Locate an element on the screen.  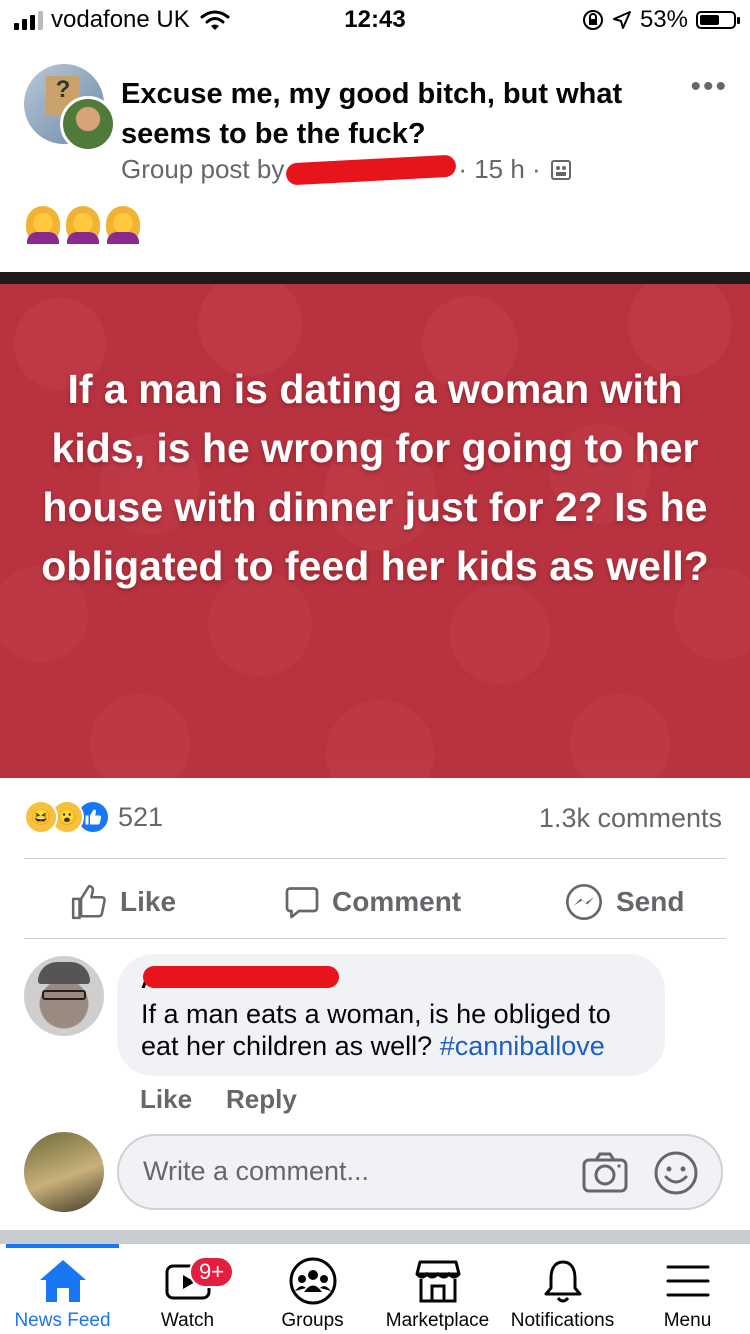
tab-label: Menu is located at coordinates (687, 1320).